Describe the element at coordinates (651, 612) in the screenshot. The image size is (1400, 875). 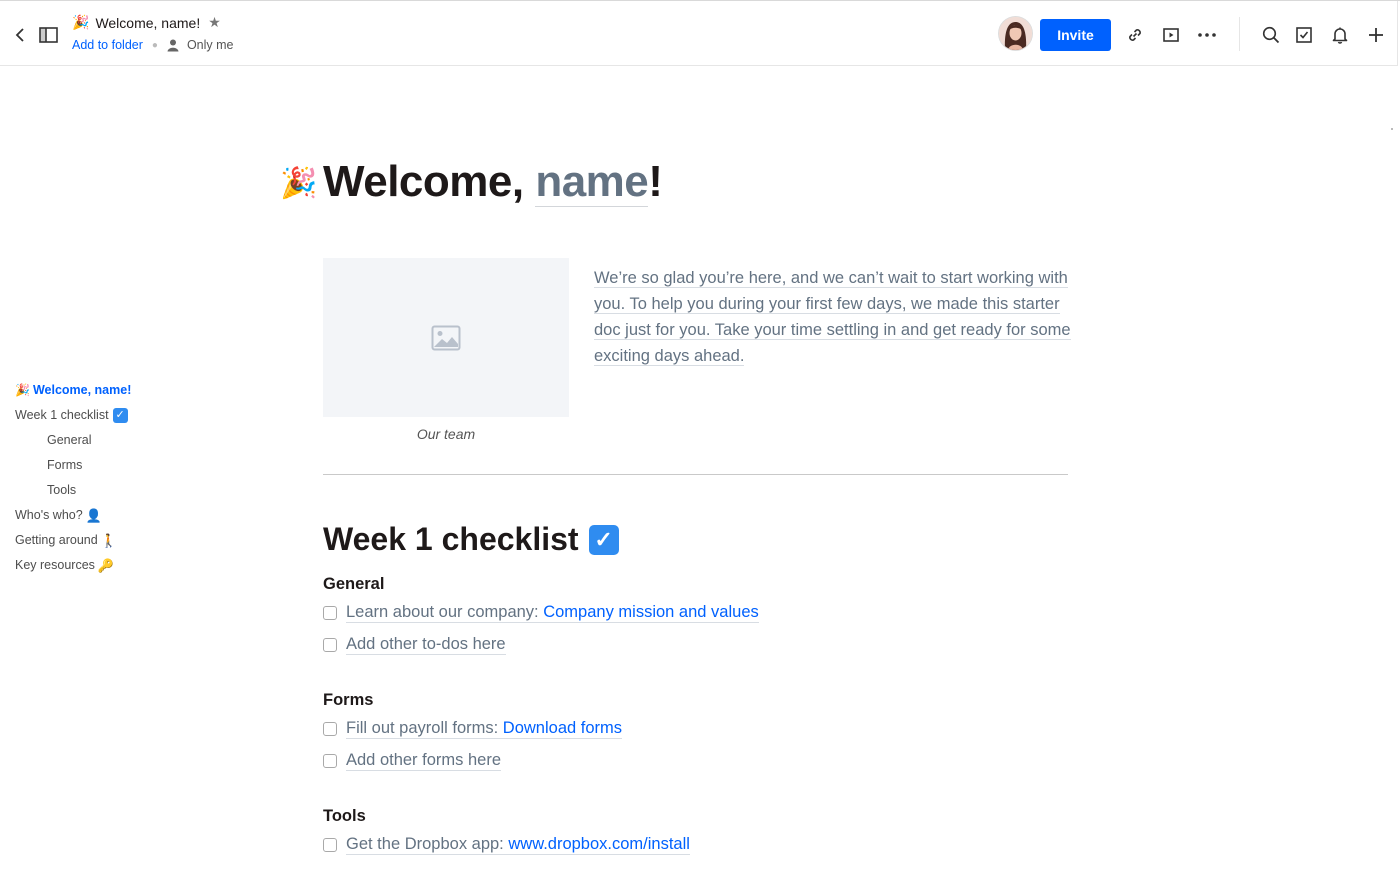
I see `company-mission-link: Company mission and values` at that location.